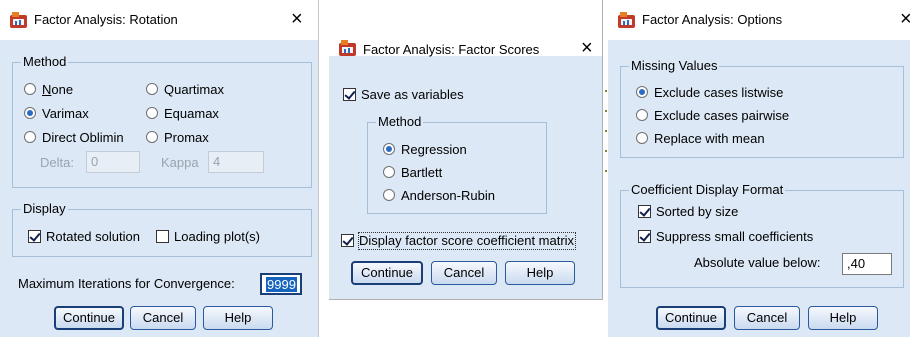 The image size is (910, 337). I want to click on rotation-title: Factor Analysis: Rotation, so click(106, 19).